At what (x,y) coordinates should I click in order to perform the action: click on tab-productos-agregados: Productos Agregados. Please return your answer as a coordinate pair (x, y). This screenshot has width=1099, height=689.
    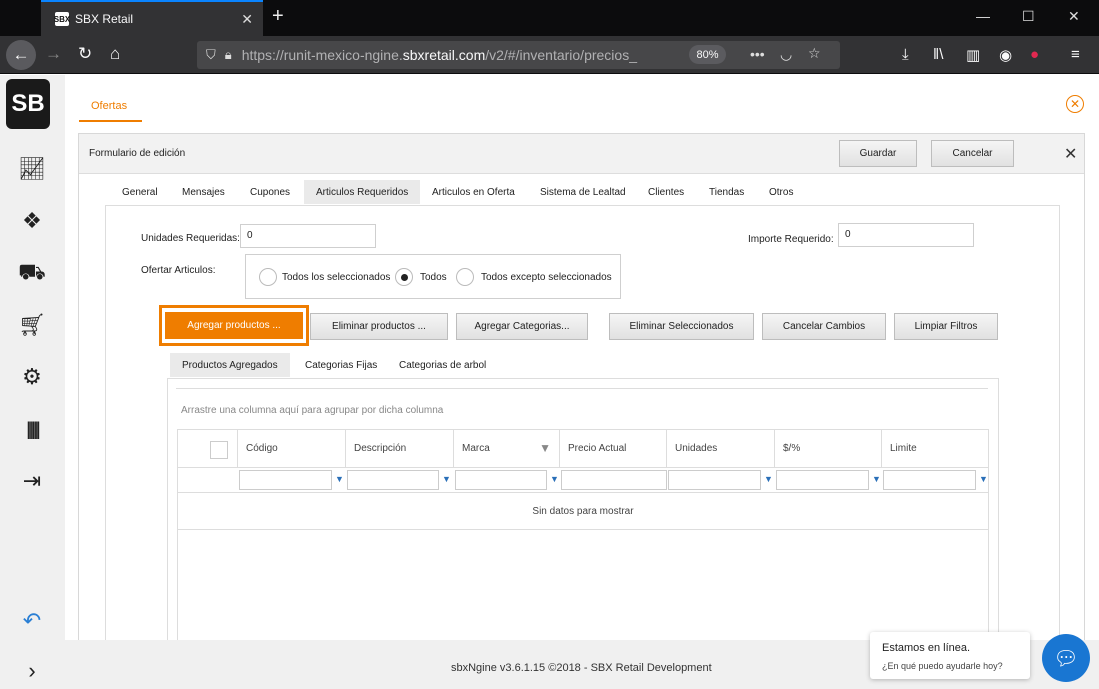
    Looking at the image, I should click on (230, 365).